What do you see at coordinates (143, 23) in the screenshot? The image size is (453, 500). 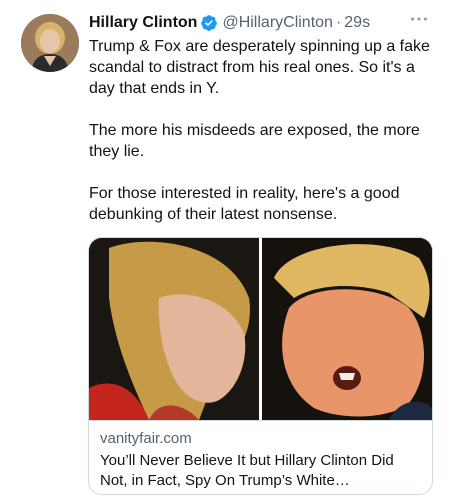 I see `author-name: Hillary Clinton` at bounding box center [143, 23].